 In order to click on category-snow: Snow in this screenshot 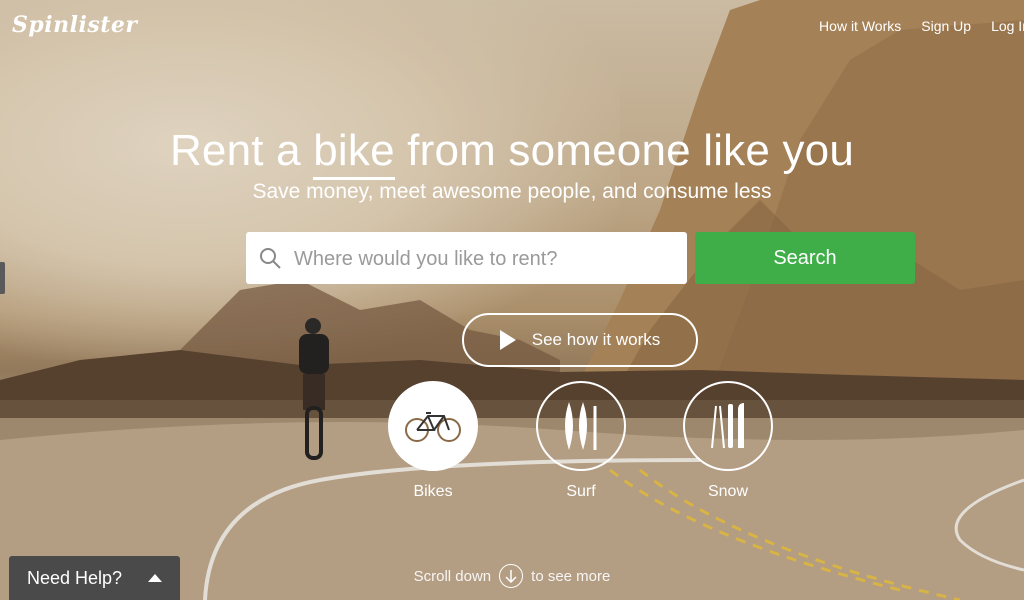, I will do `click(728, 441)`.